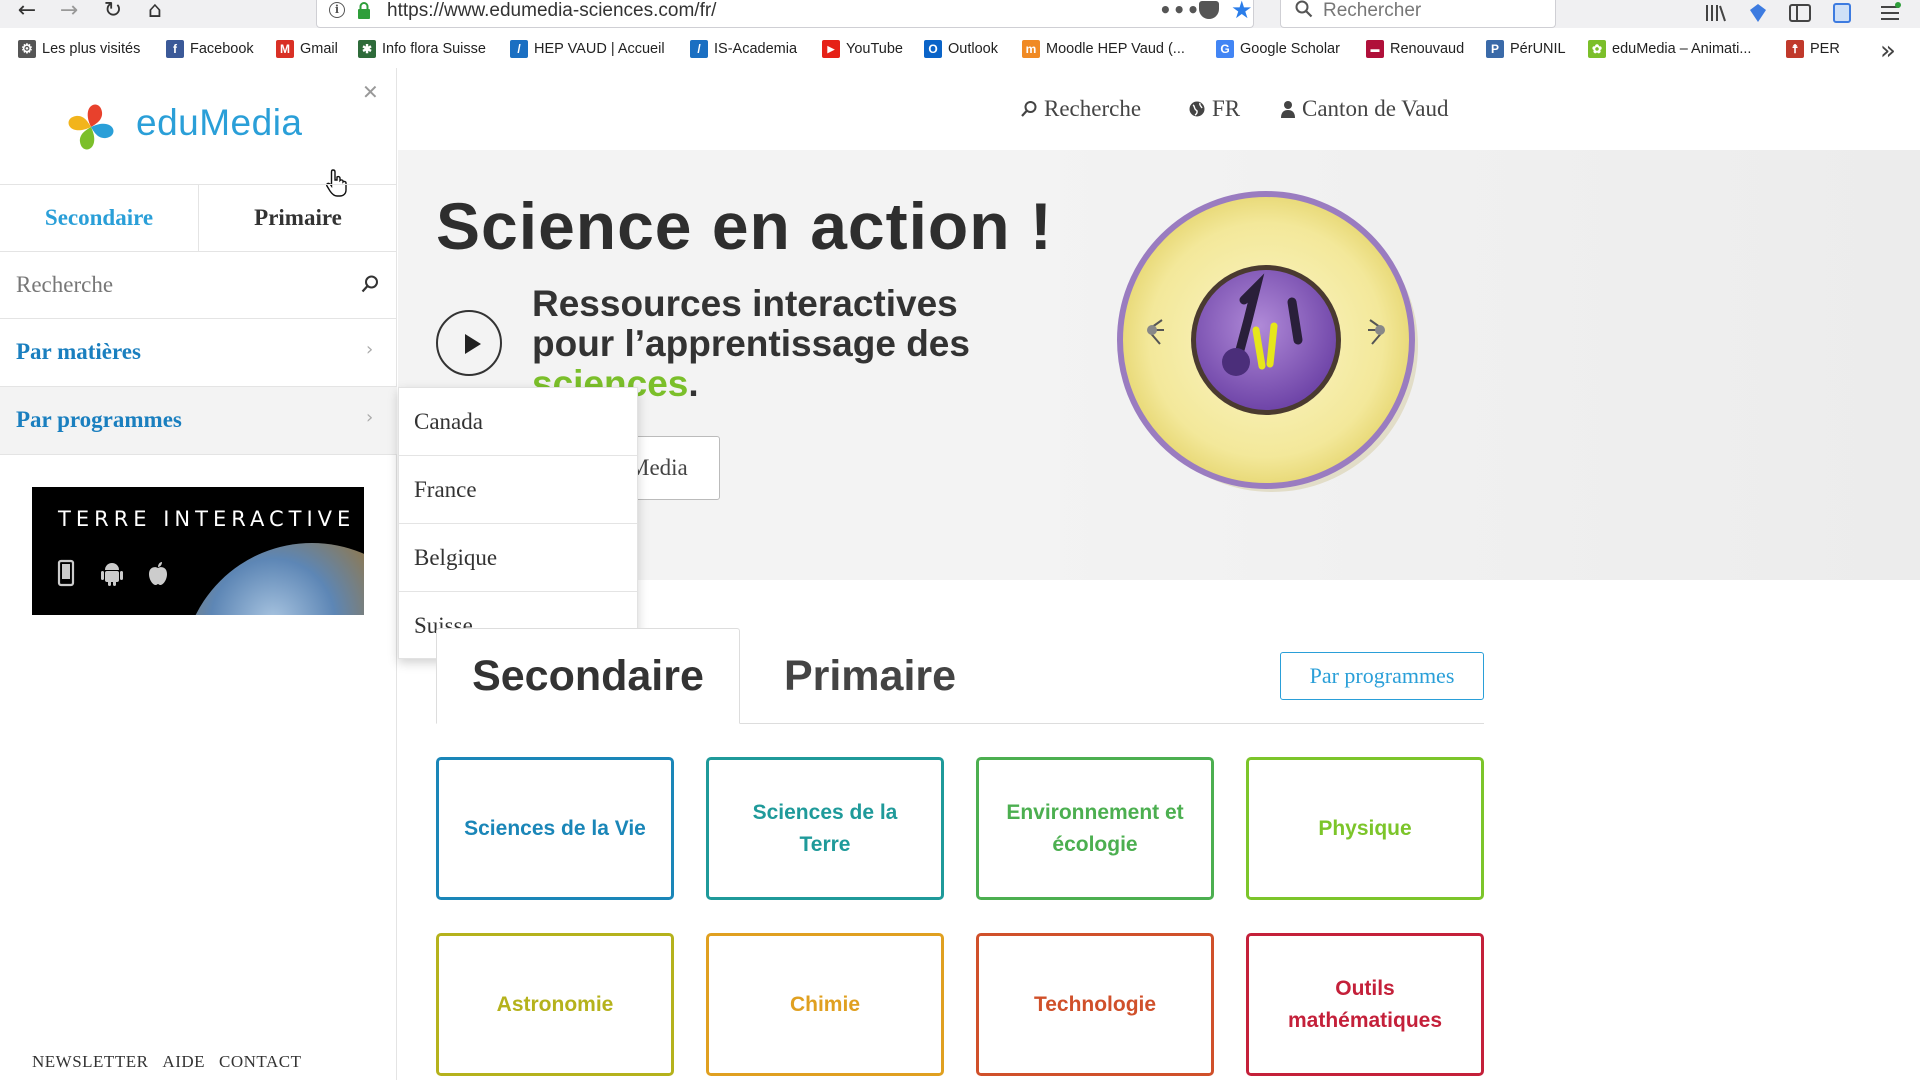  I want to click on bookmark-star-icon: ★, so click(1242, 12).